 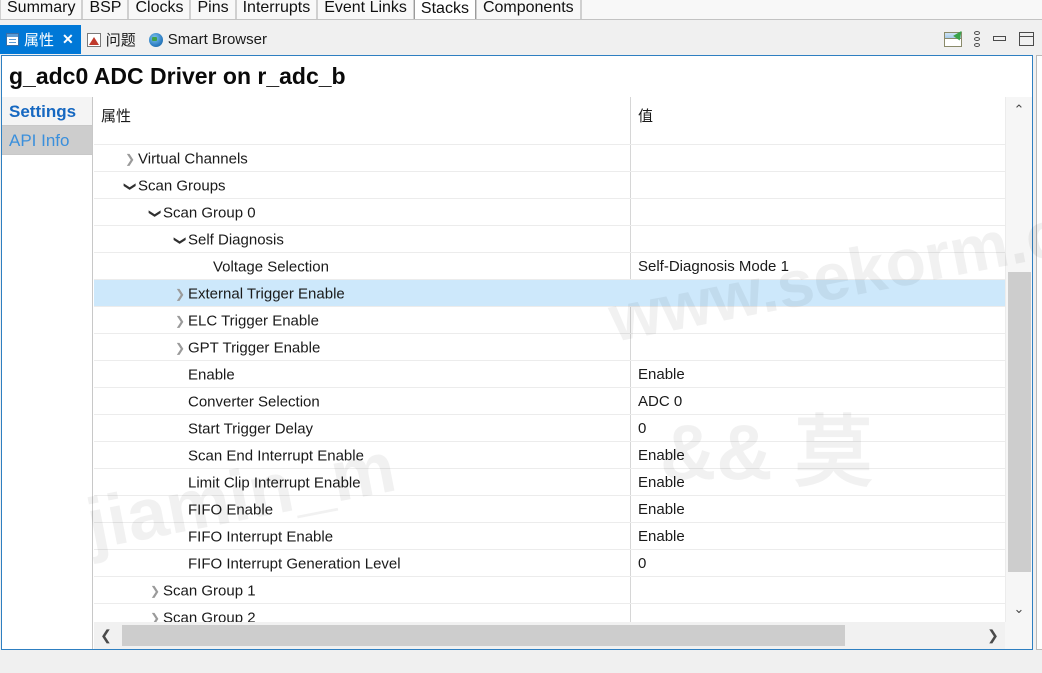 What do you see at coordinates (362, 212) in the screenshot?
I see `tree-node-name: ❯Scan Group 0` at bounding box center [362, 212].